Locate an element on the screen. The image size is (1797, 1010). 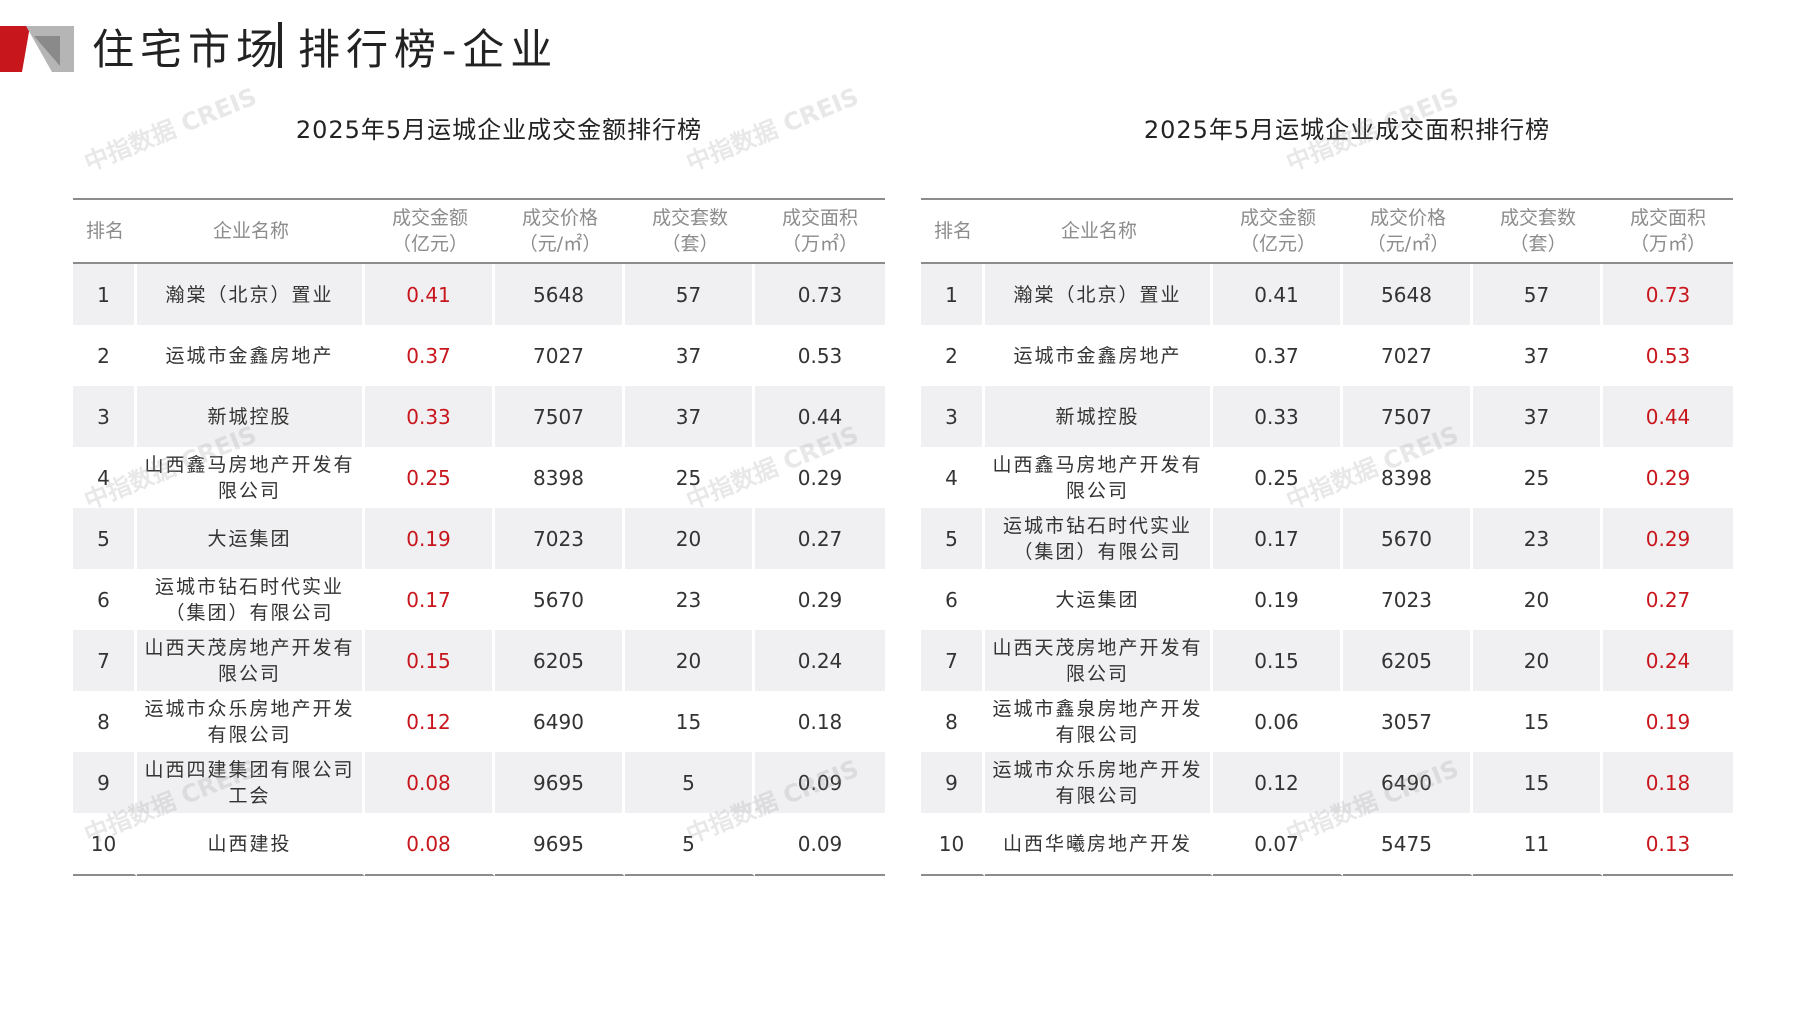
price-cell: 5475 is located at coordinates (1408, 844).